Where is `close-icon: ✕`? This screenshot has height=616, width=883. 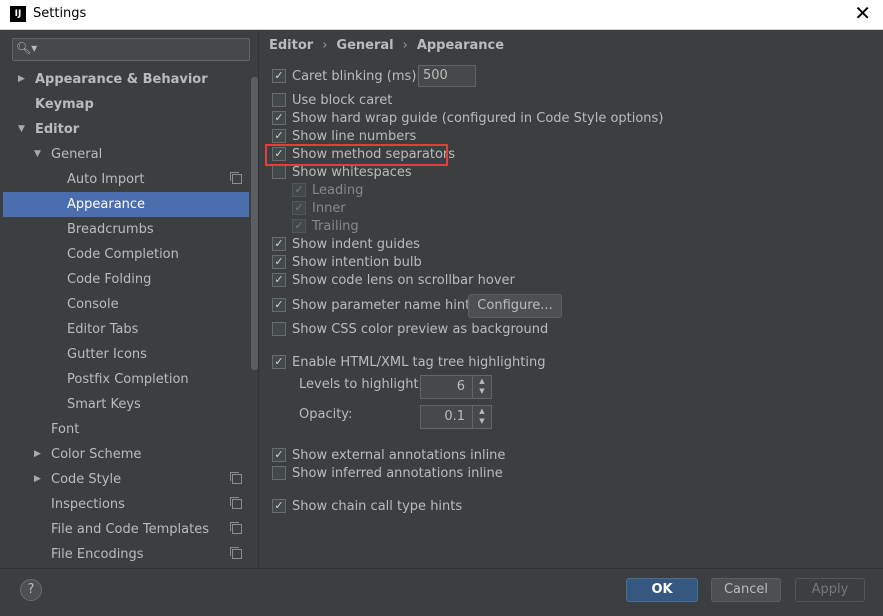 close-icon: ✕ is located at coordinates (862, 13).